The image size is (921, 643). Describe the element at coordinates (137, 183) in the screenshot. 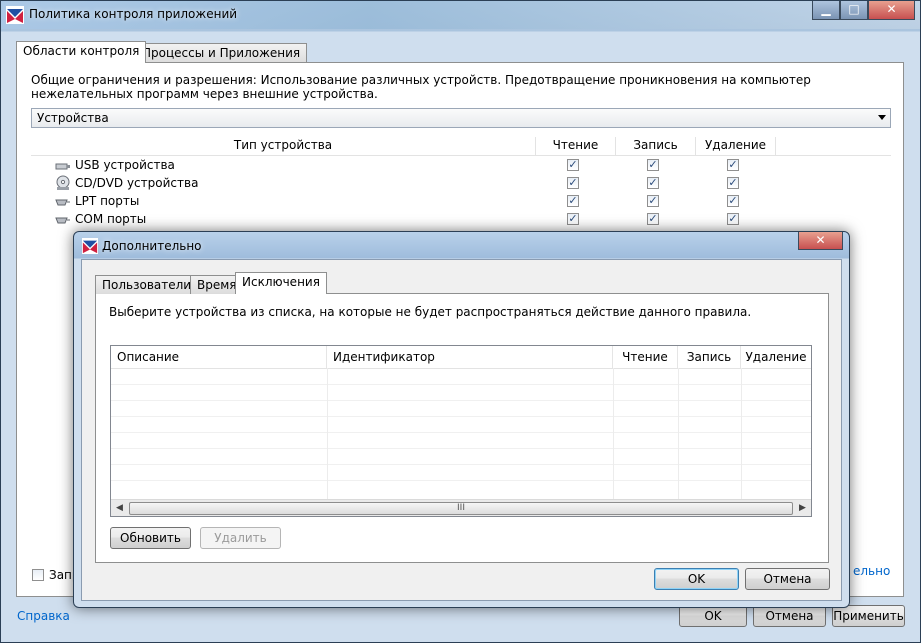

I see `device-label: CD/DVD устройства` at that location.